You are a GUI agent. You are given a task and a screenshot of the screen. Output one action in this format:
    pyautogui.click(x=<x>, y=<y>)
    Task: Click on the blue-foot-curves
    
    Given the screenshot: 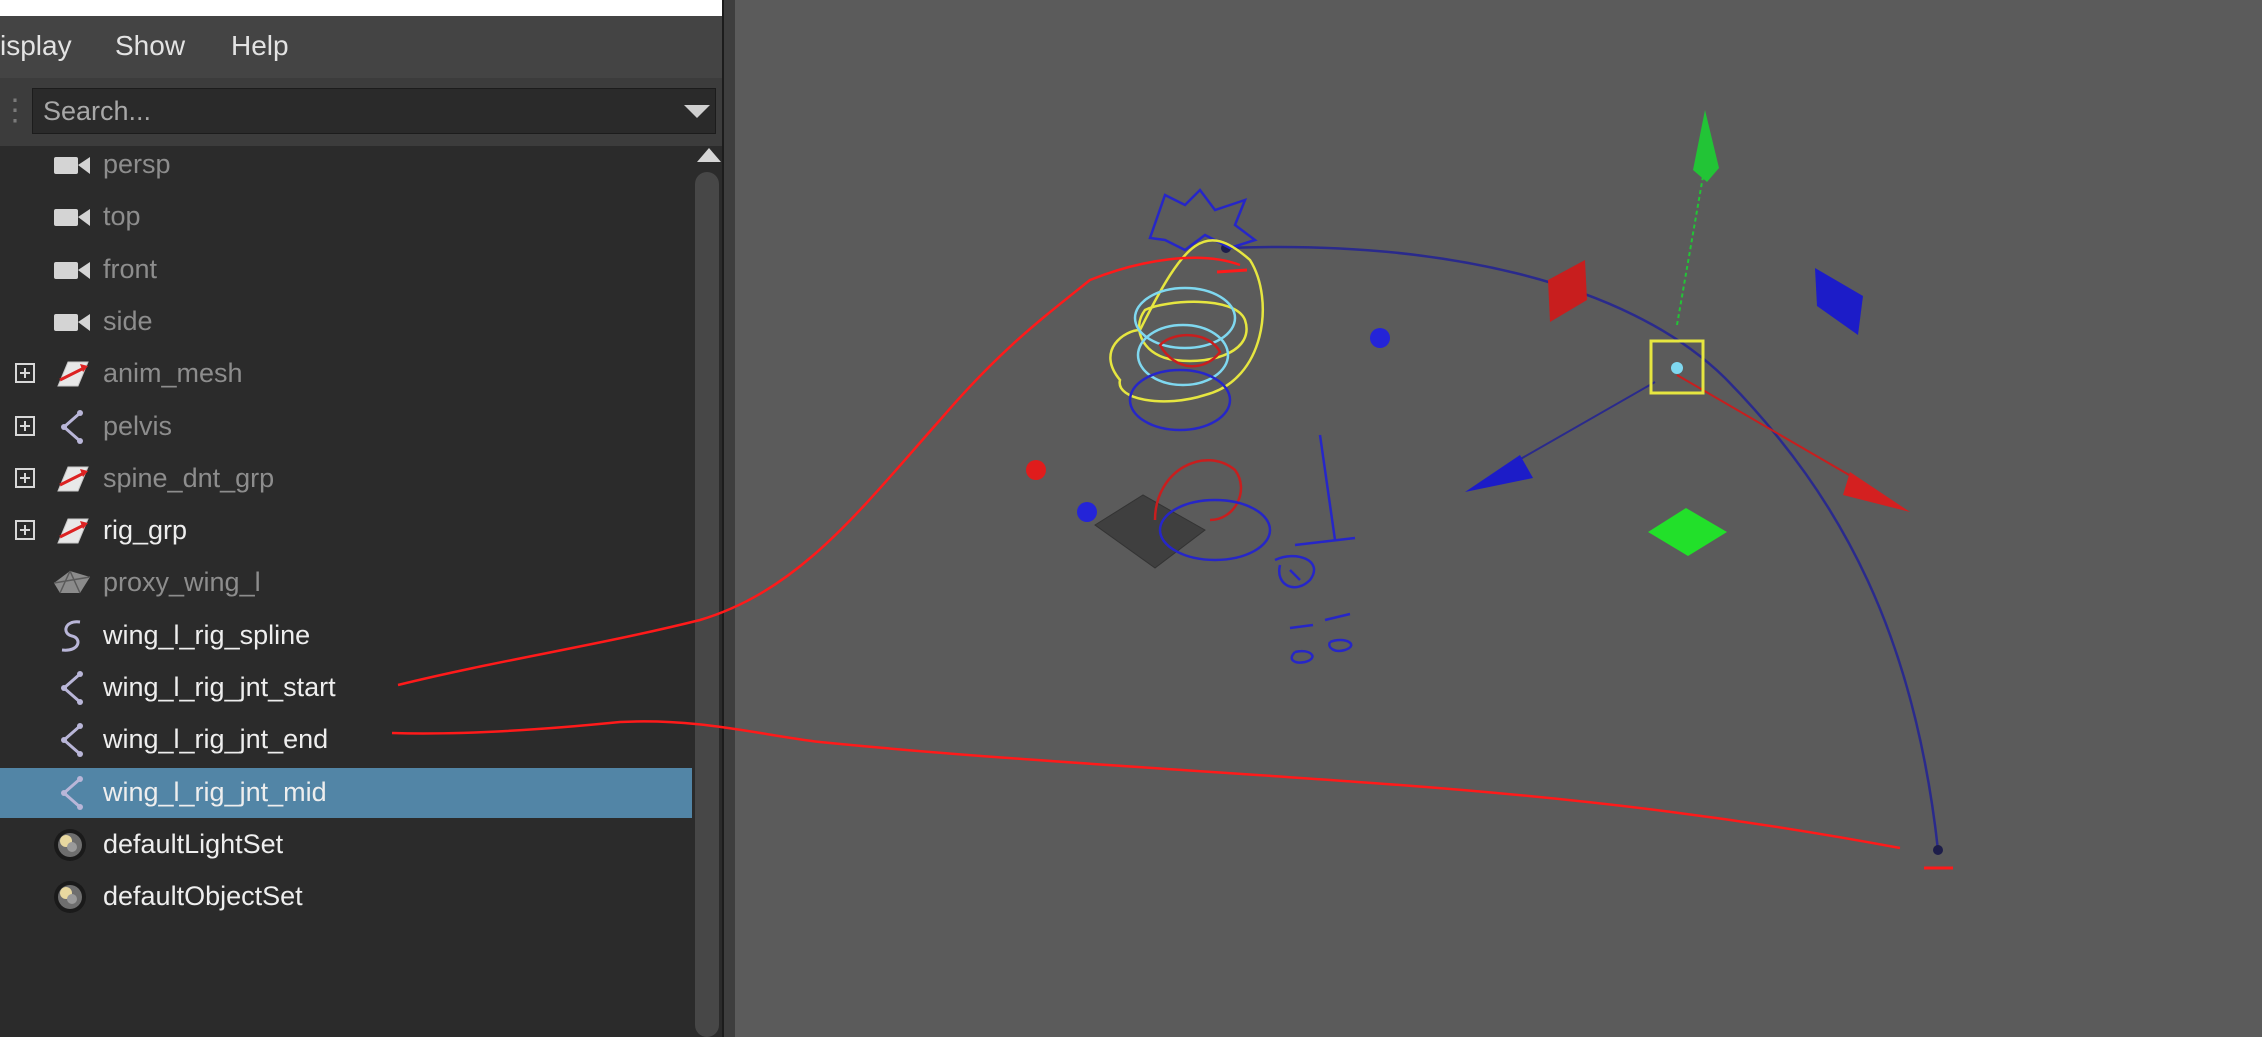 What is the action you would take?
    pyautogui.click(x=1321, y=638)
    